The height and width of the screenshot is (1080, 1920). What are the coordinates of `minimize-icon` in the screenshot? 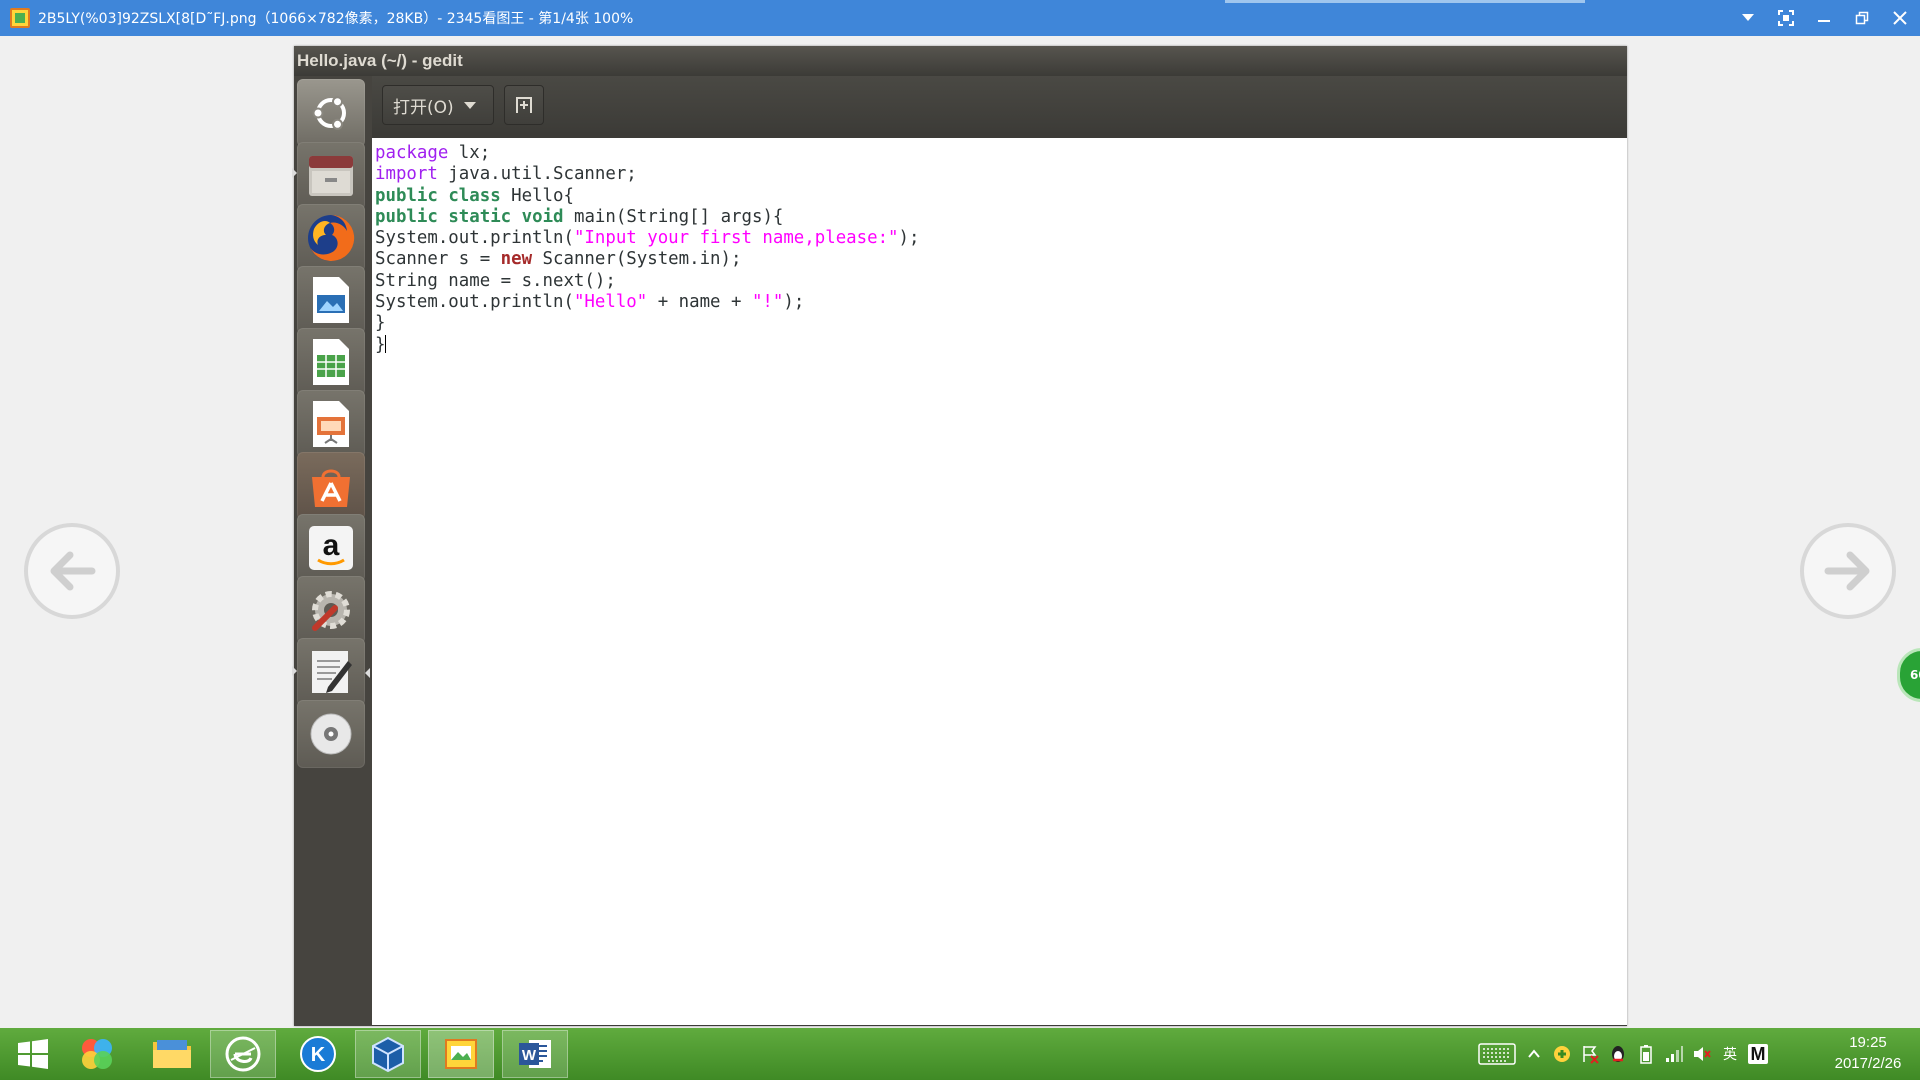 It's located at (1824, 18).